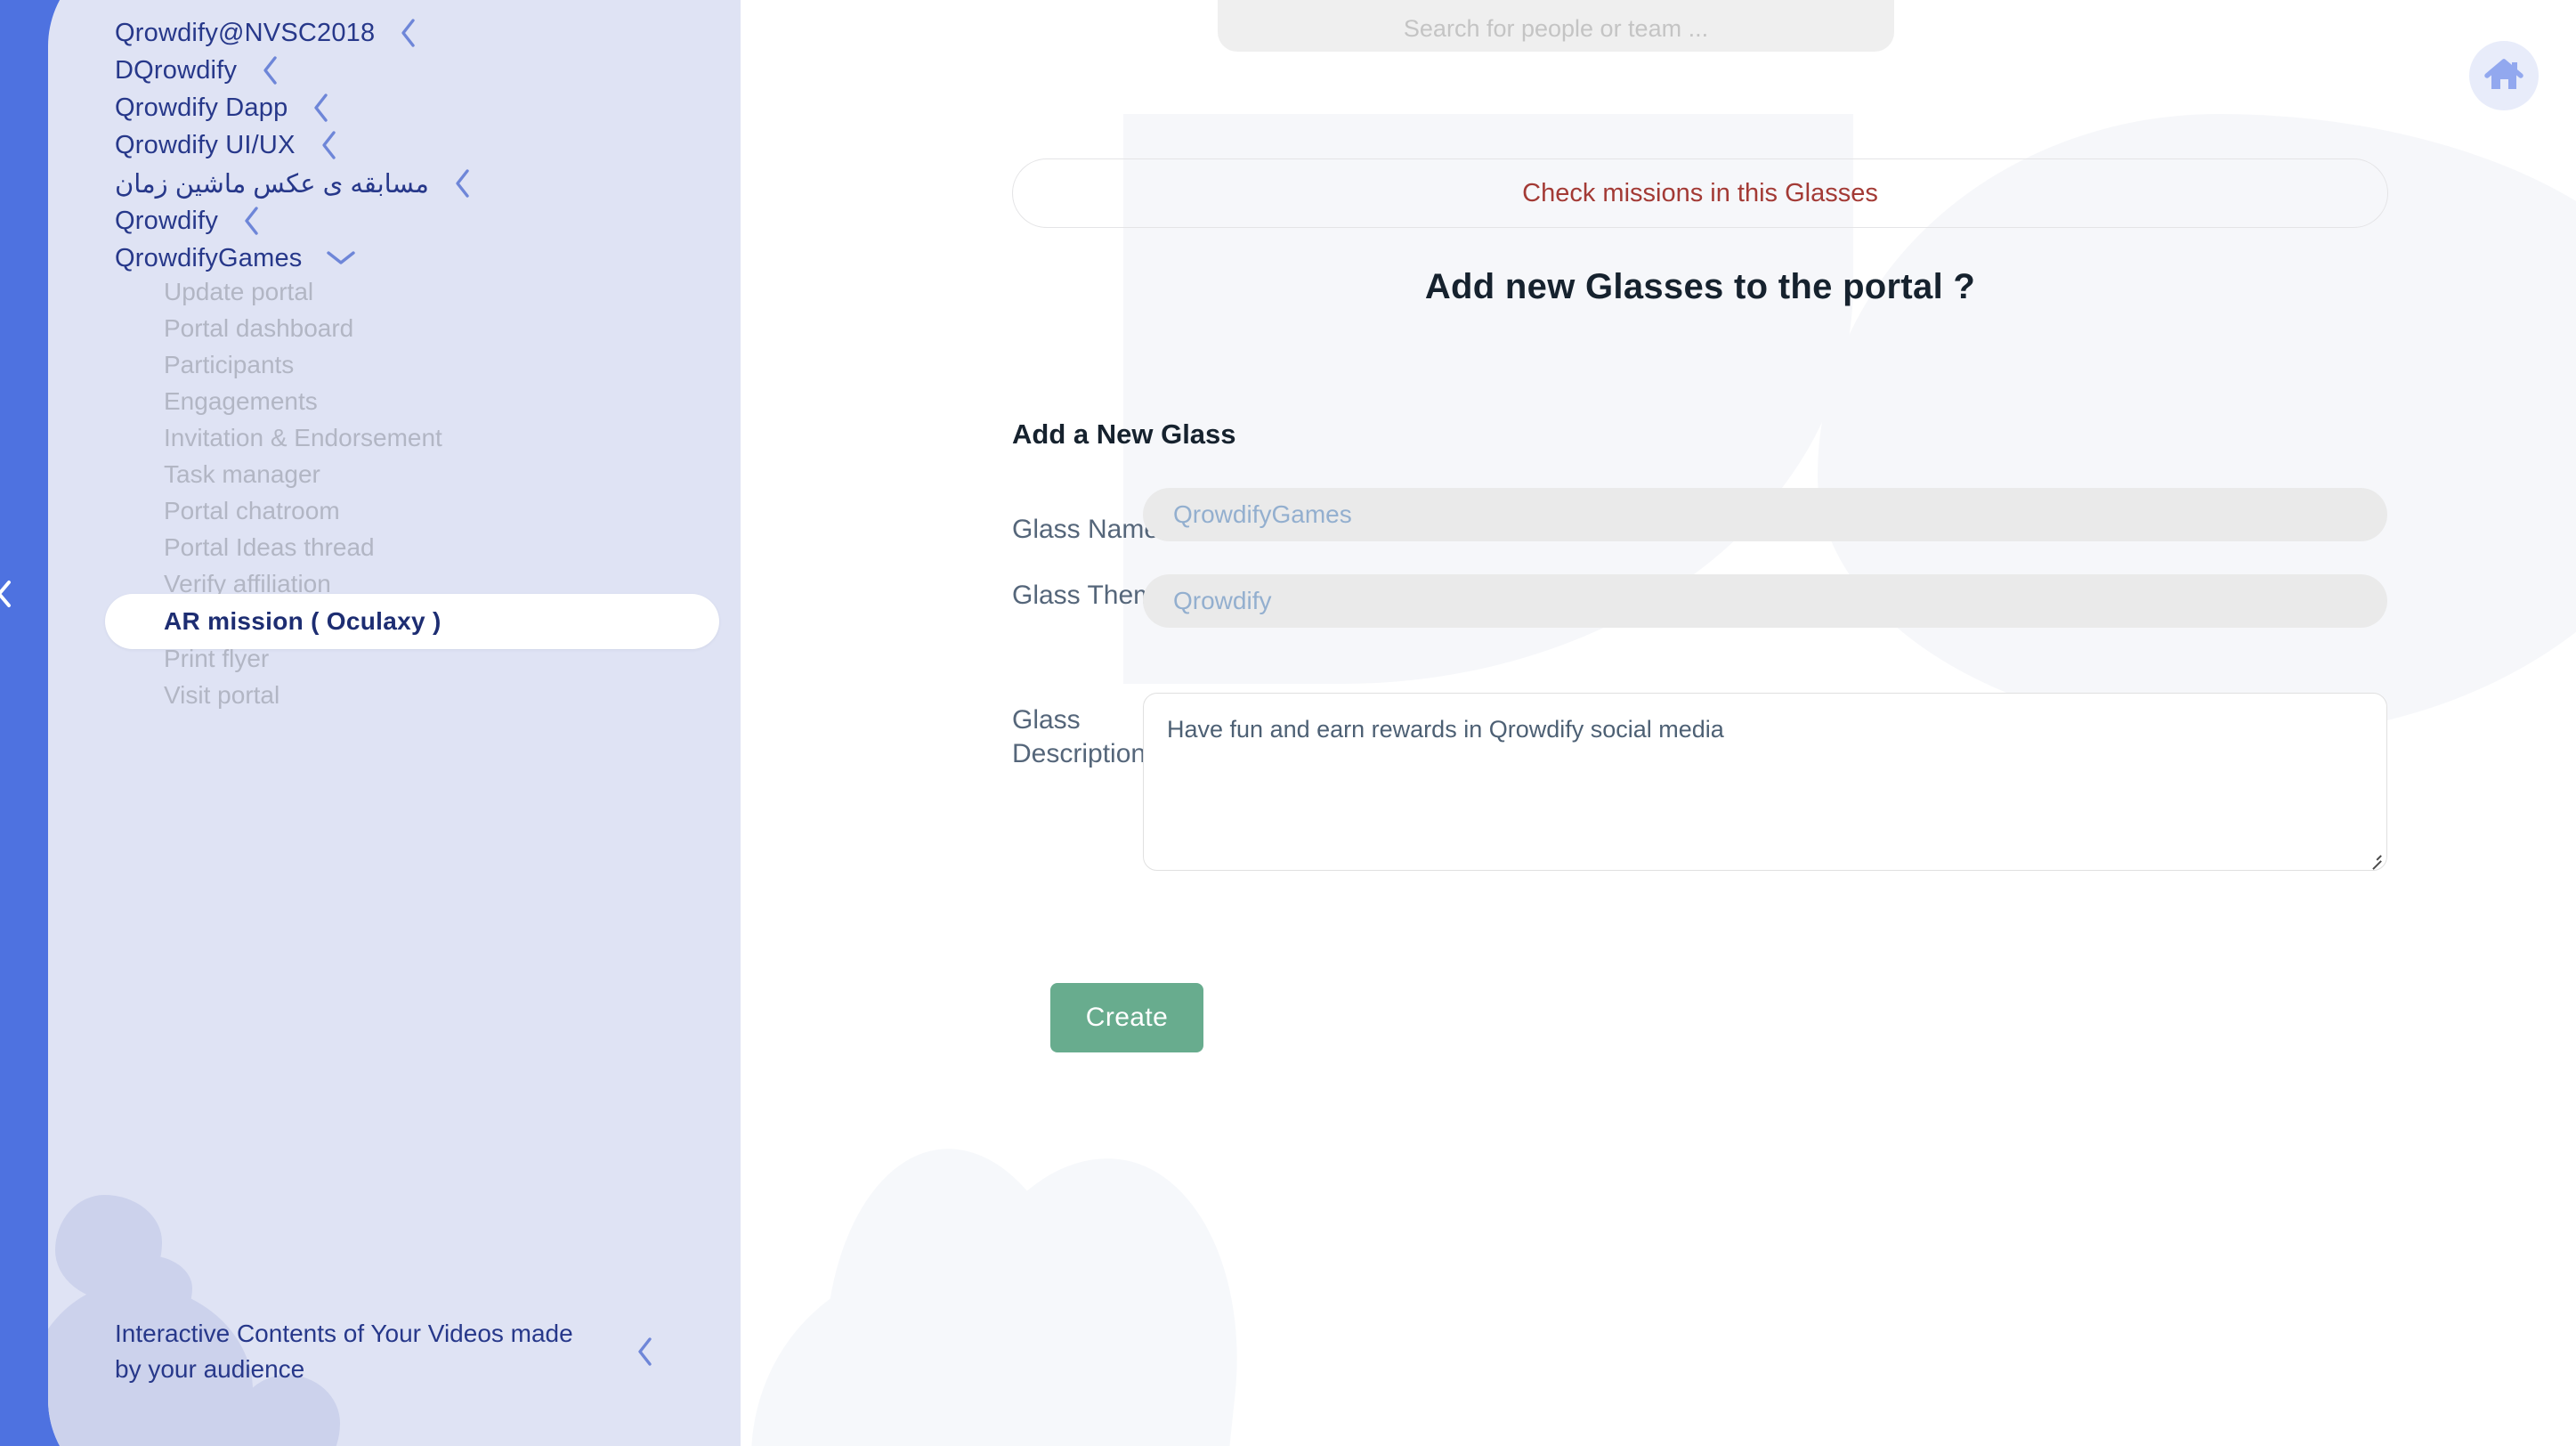 Image resolution: width=2576 pixels, height=1446 pixels. Describe the element at coordinates (395, 7) in the screenshot. I see `sidebar-group-partial` at that location.